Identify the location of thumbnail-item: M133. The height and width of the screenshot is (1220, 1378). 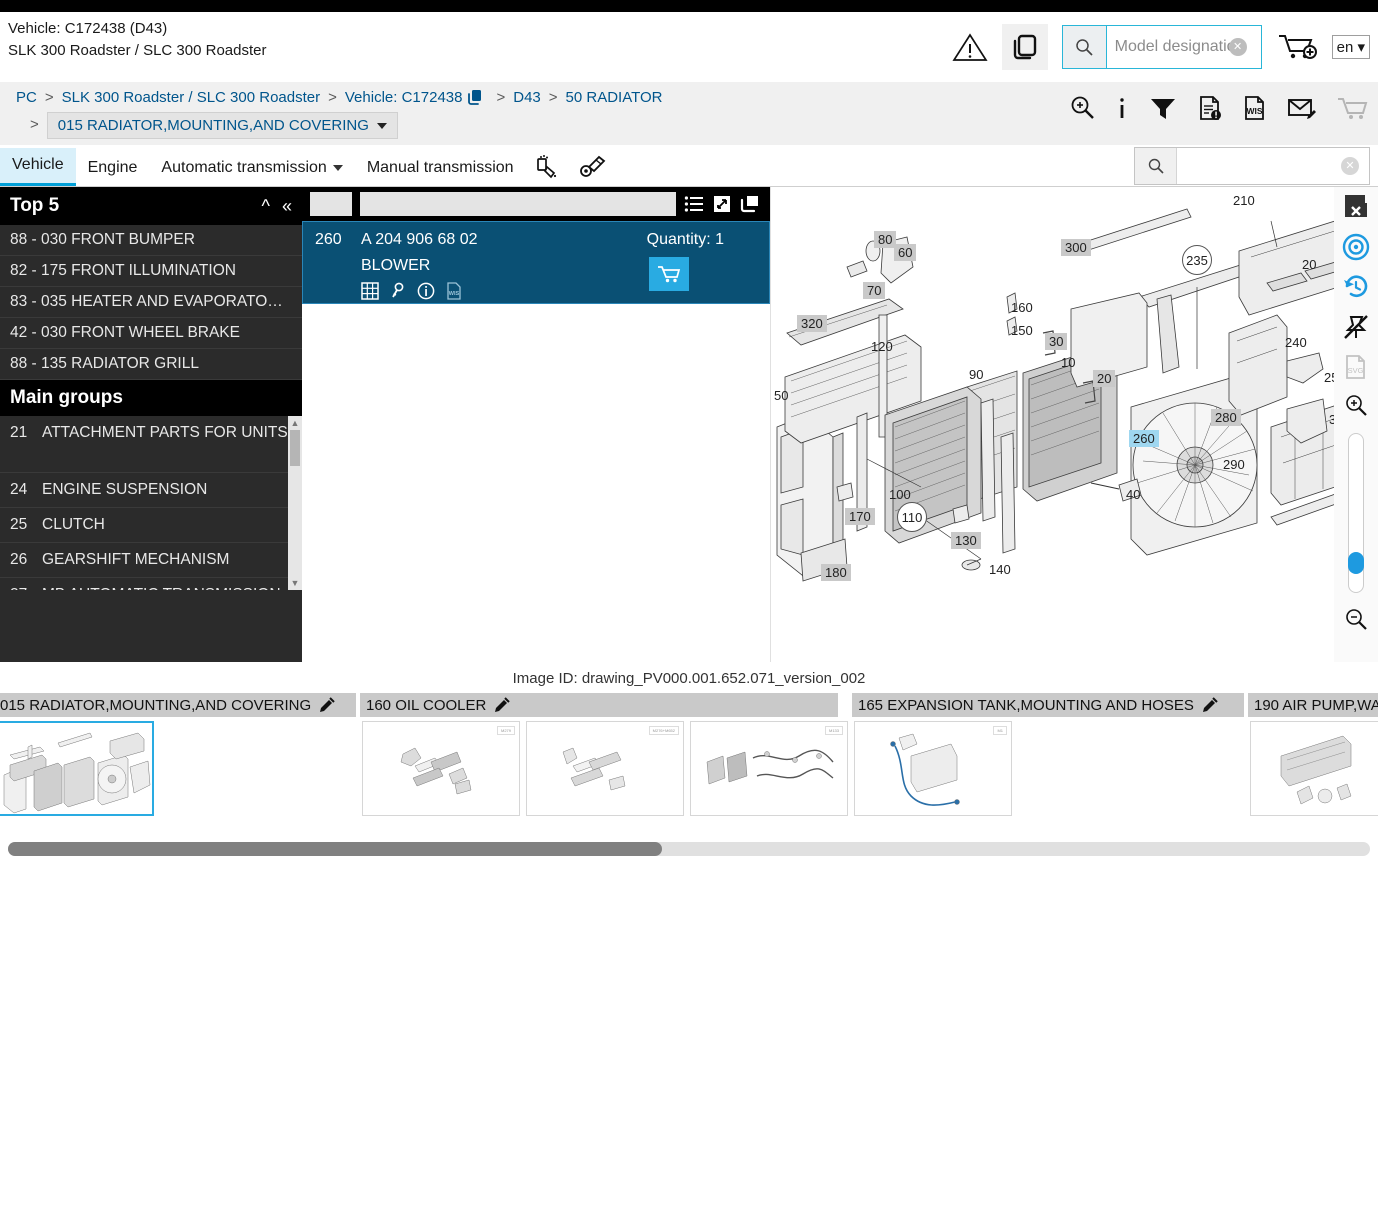
(769, 768).